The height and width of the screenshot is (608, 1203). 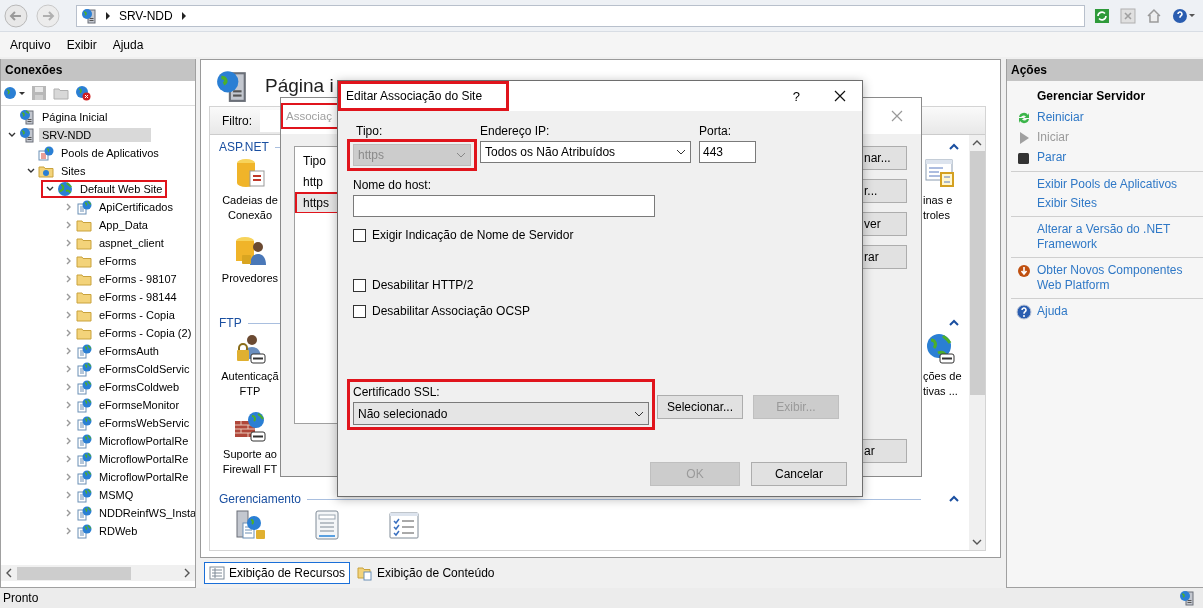 I want to click on feature-label: inas e, so click(x=938, y=200).